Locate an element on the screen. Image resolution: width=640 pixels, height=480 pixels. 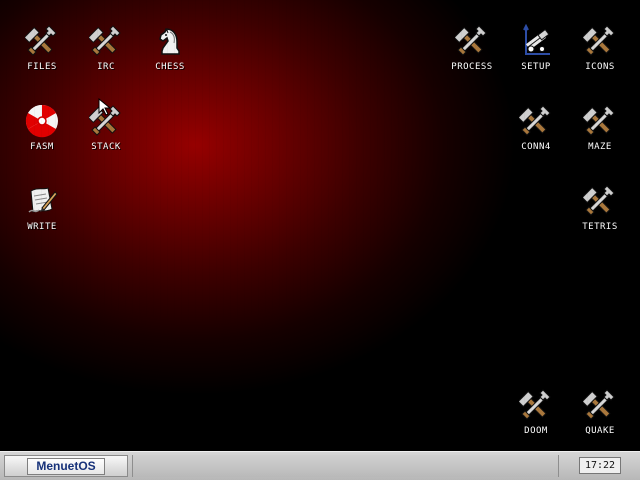
desktop-icon-label: PROCESS is located at coordinates (472, 67).